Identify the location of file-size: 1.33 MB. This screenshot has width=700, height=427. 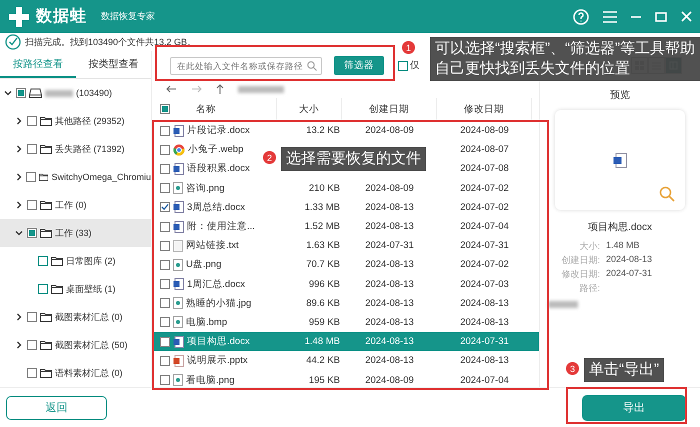
(322, 207).